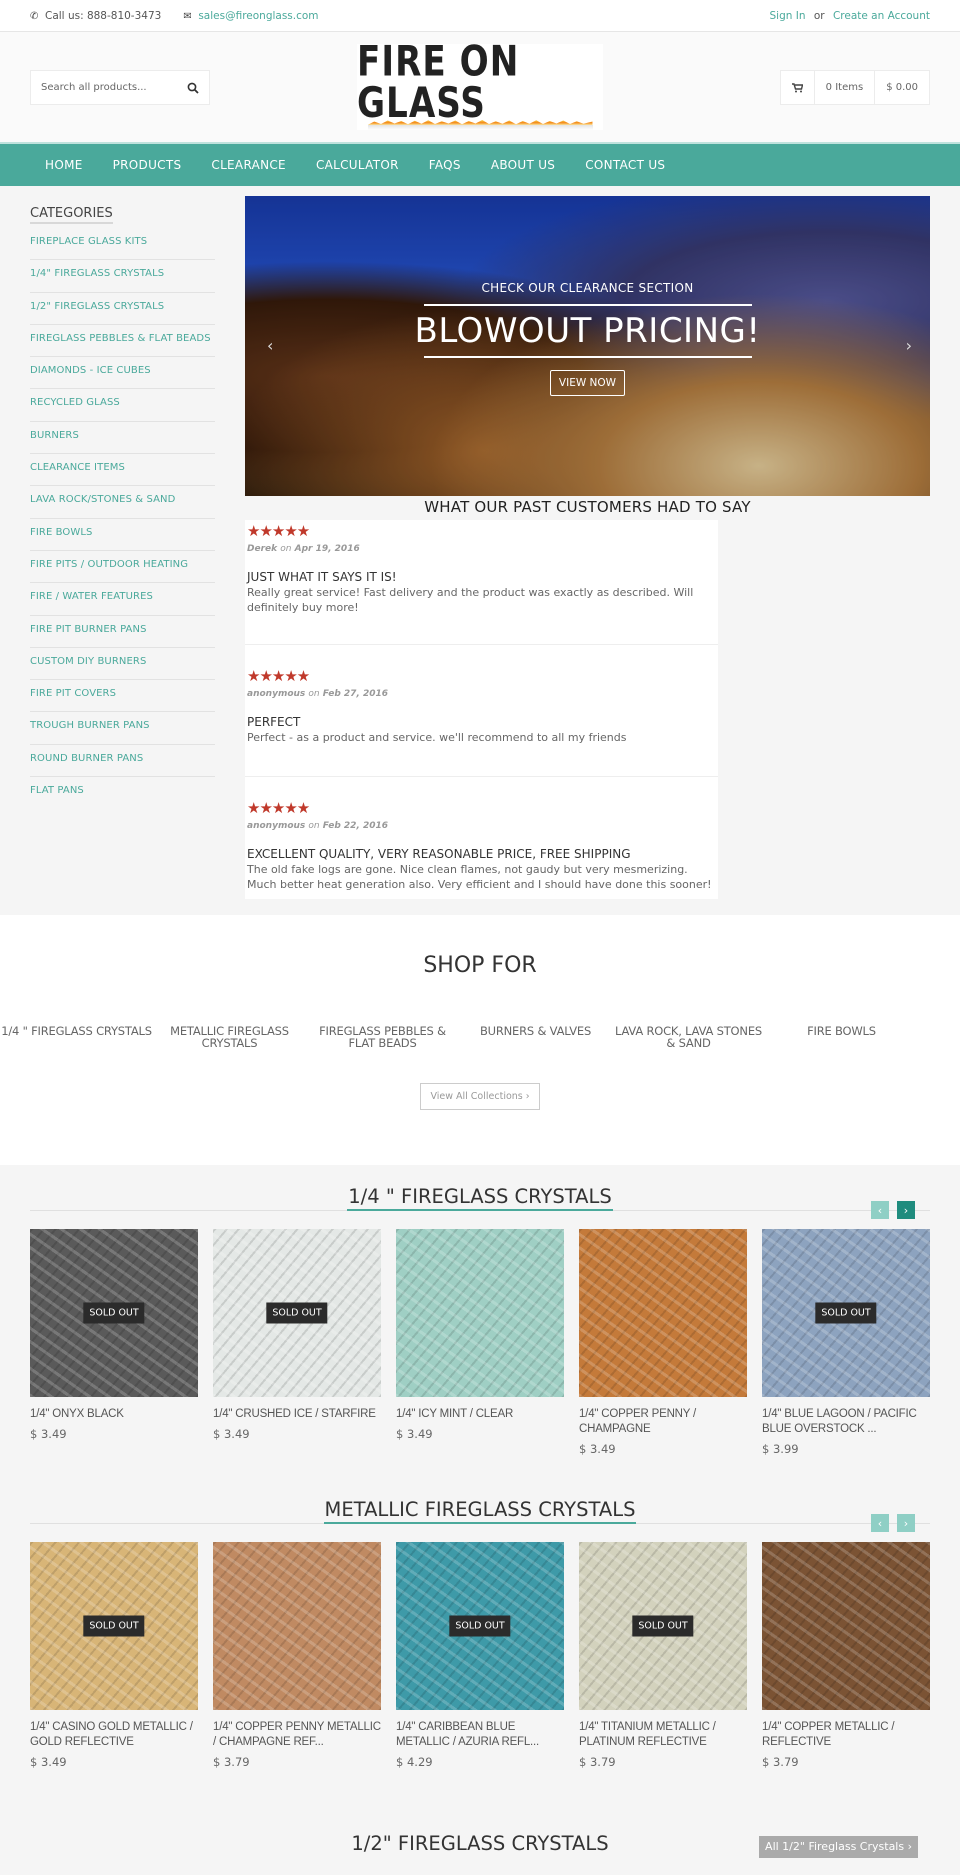  What do you see at coordinates (844, 87) in the screenshot?
I see `cart-items-count: 0 Items` at bounding box center [844, 87].